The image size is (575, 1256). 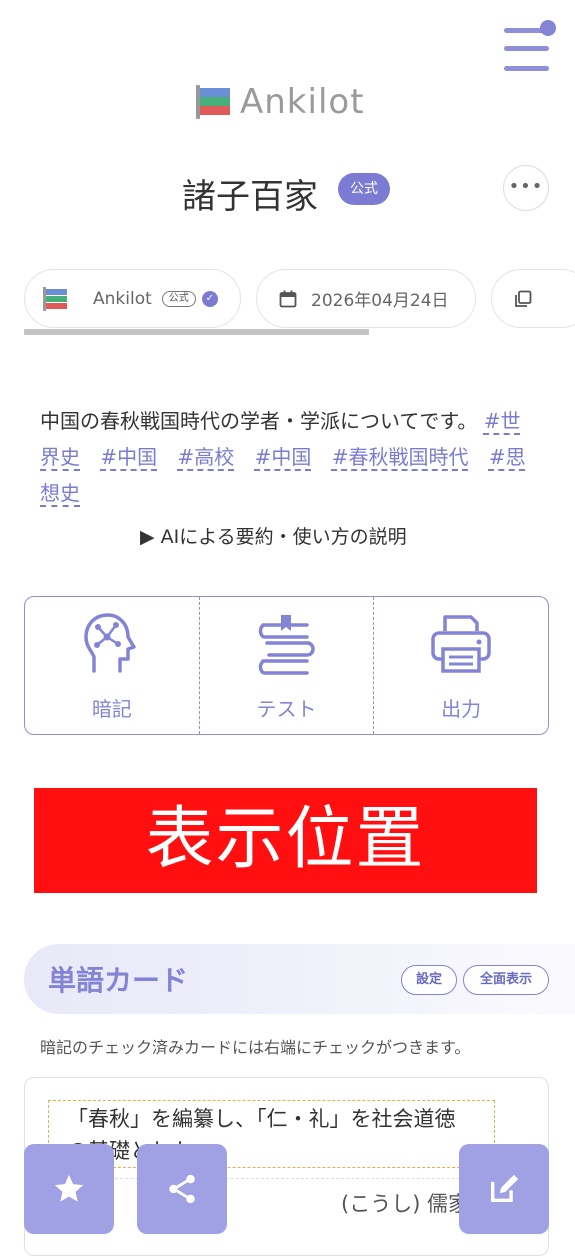 What do you see at coordinates (364, 189) in the screenshot?
I see `official-badge: 公式` at bounding box center [364, 189].